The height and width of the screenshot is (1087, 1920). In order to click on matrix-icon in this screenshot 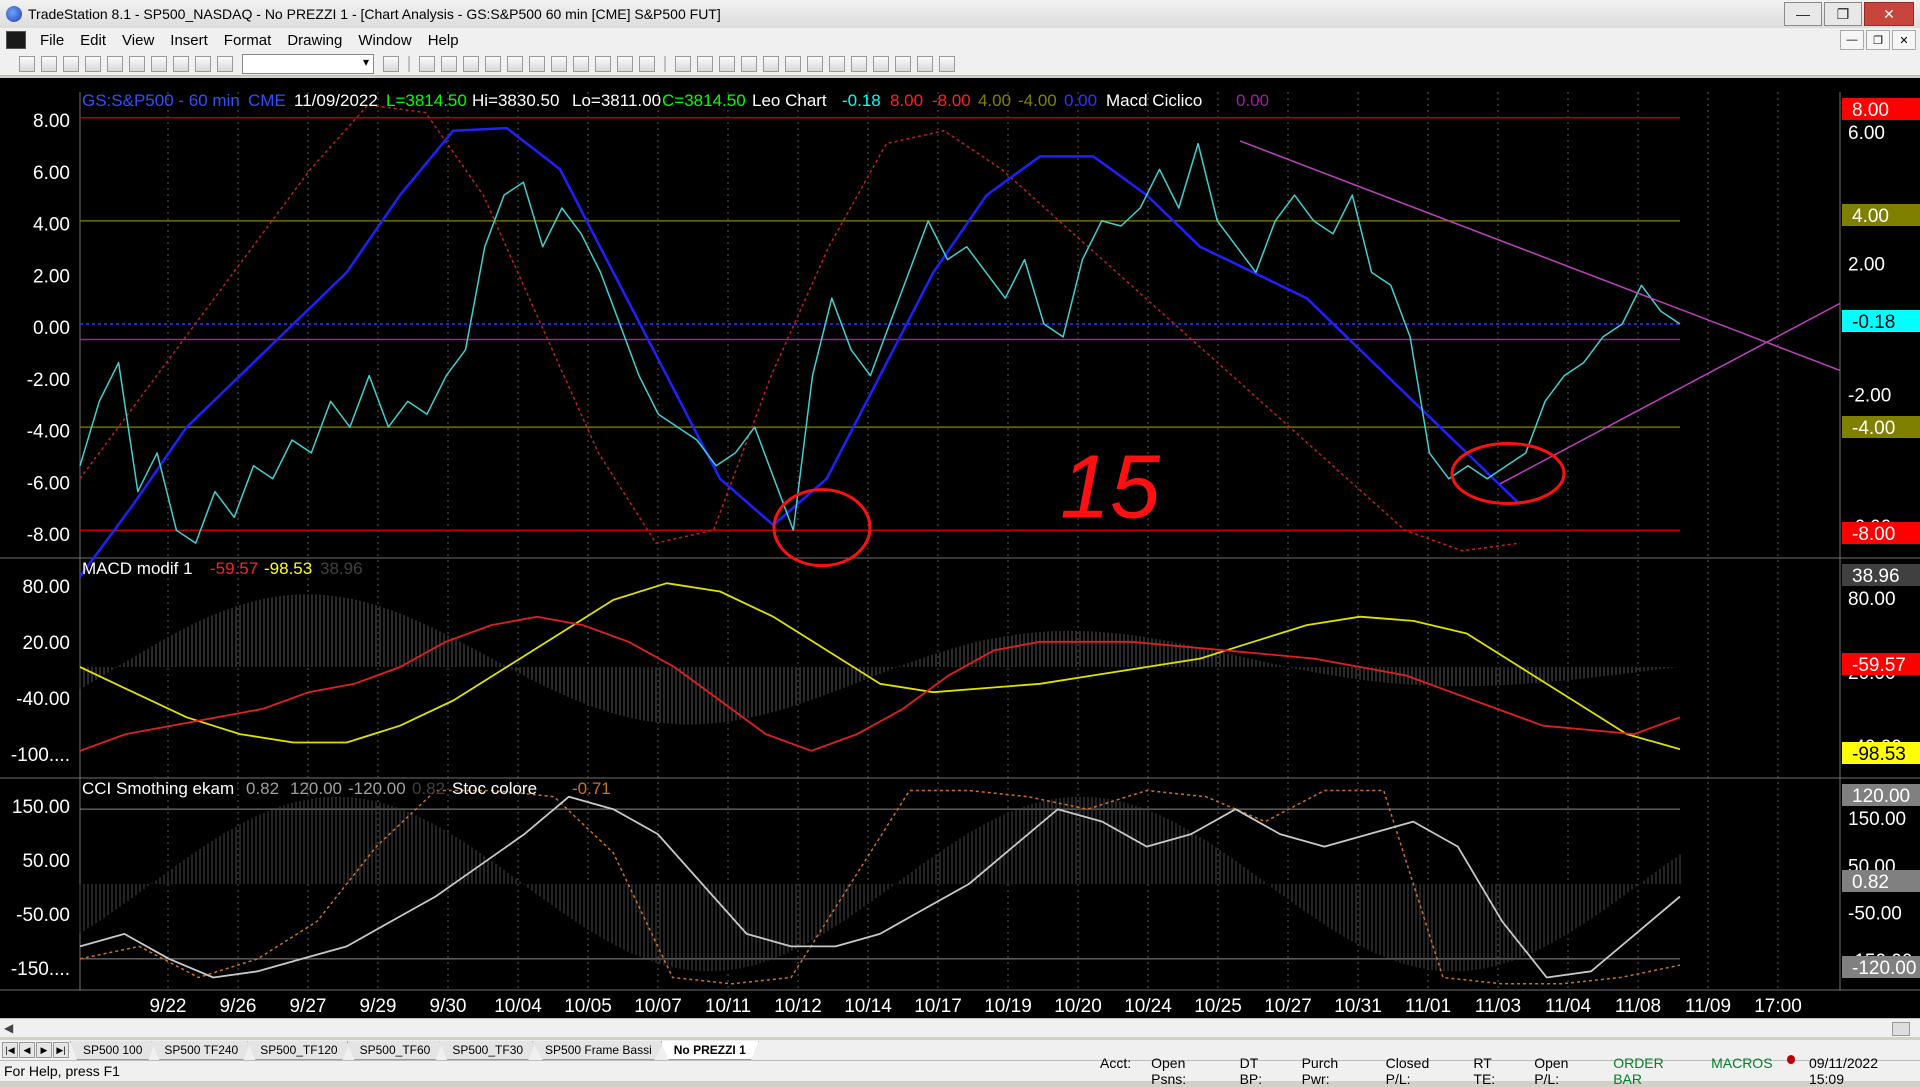, I will do `click(181, 63)`.